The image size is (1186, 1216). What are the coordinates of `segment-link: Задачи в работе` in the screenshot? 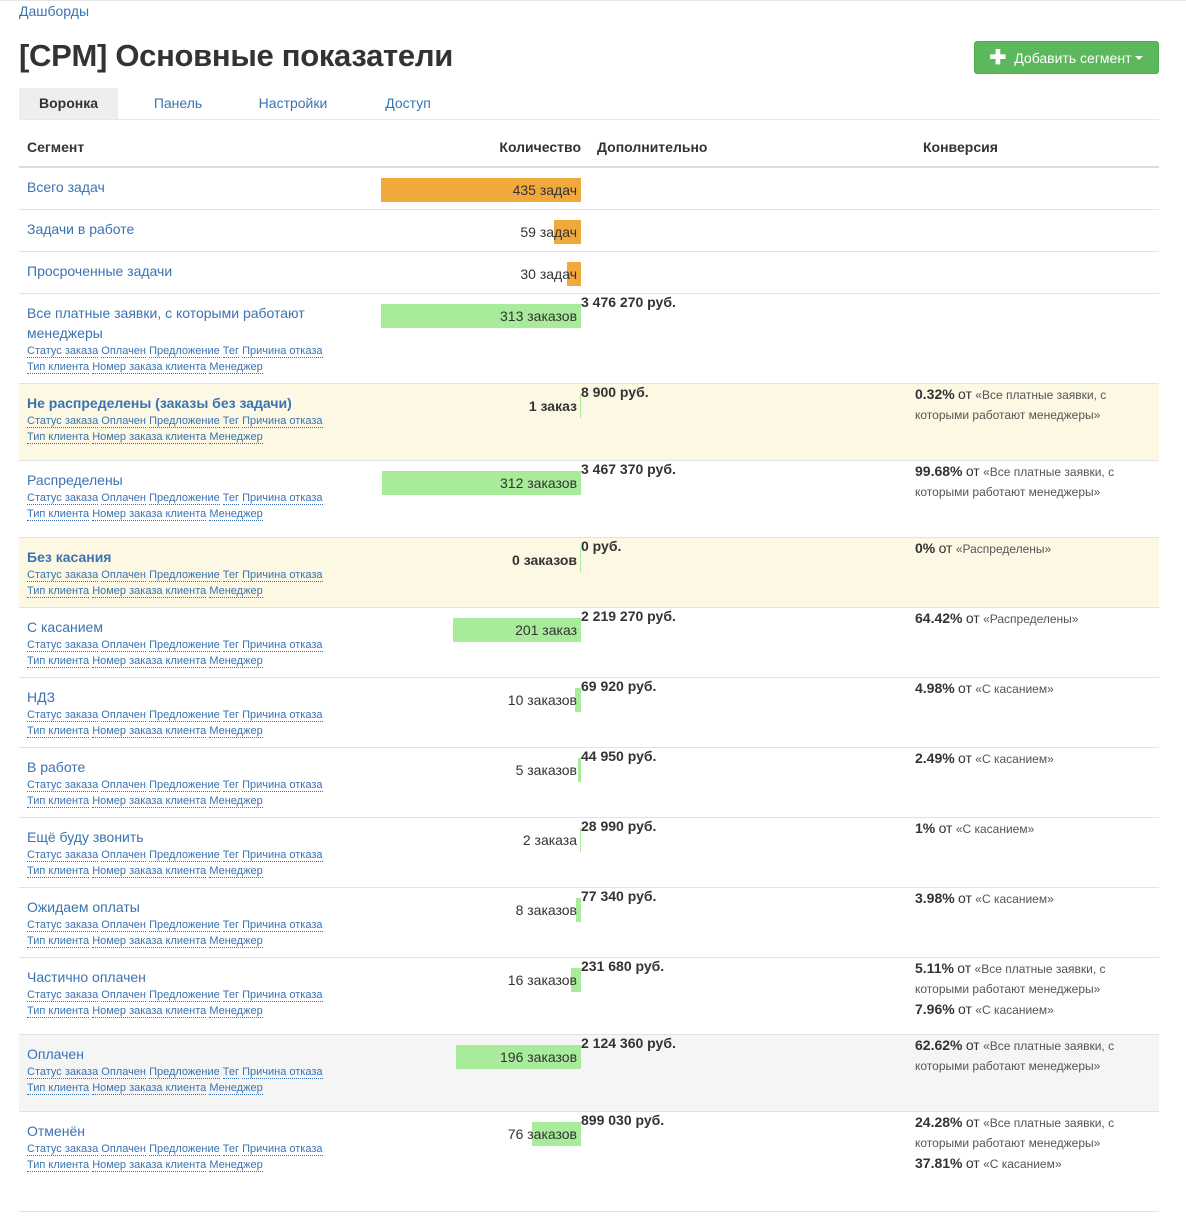 It's located at (196, 229).